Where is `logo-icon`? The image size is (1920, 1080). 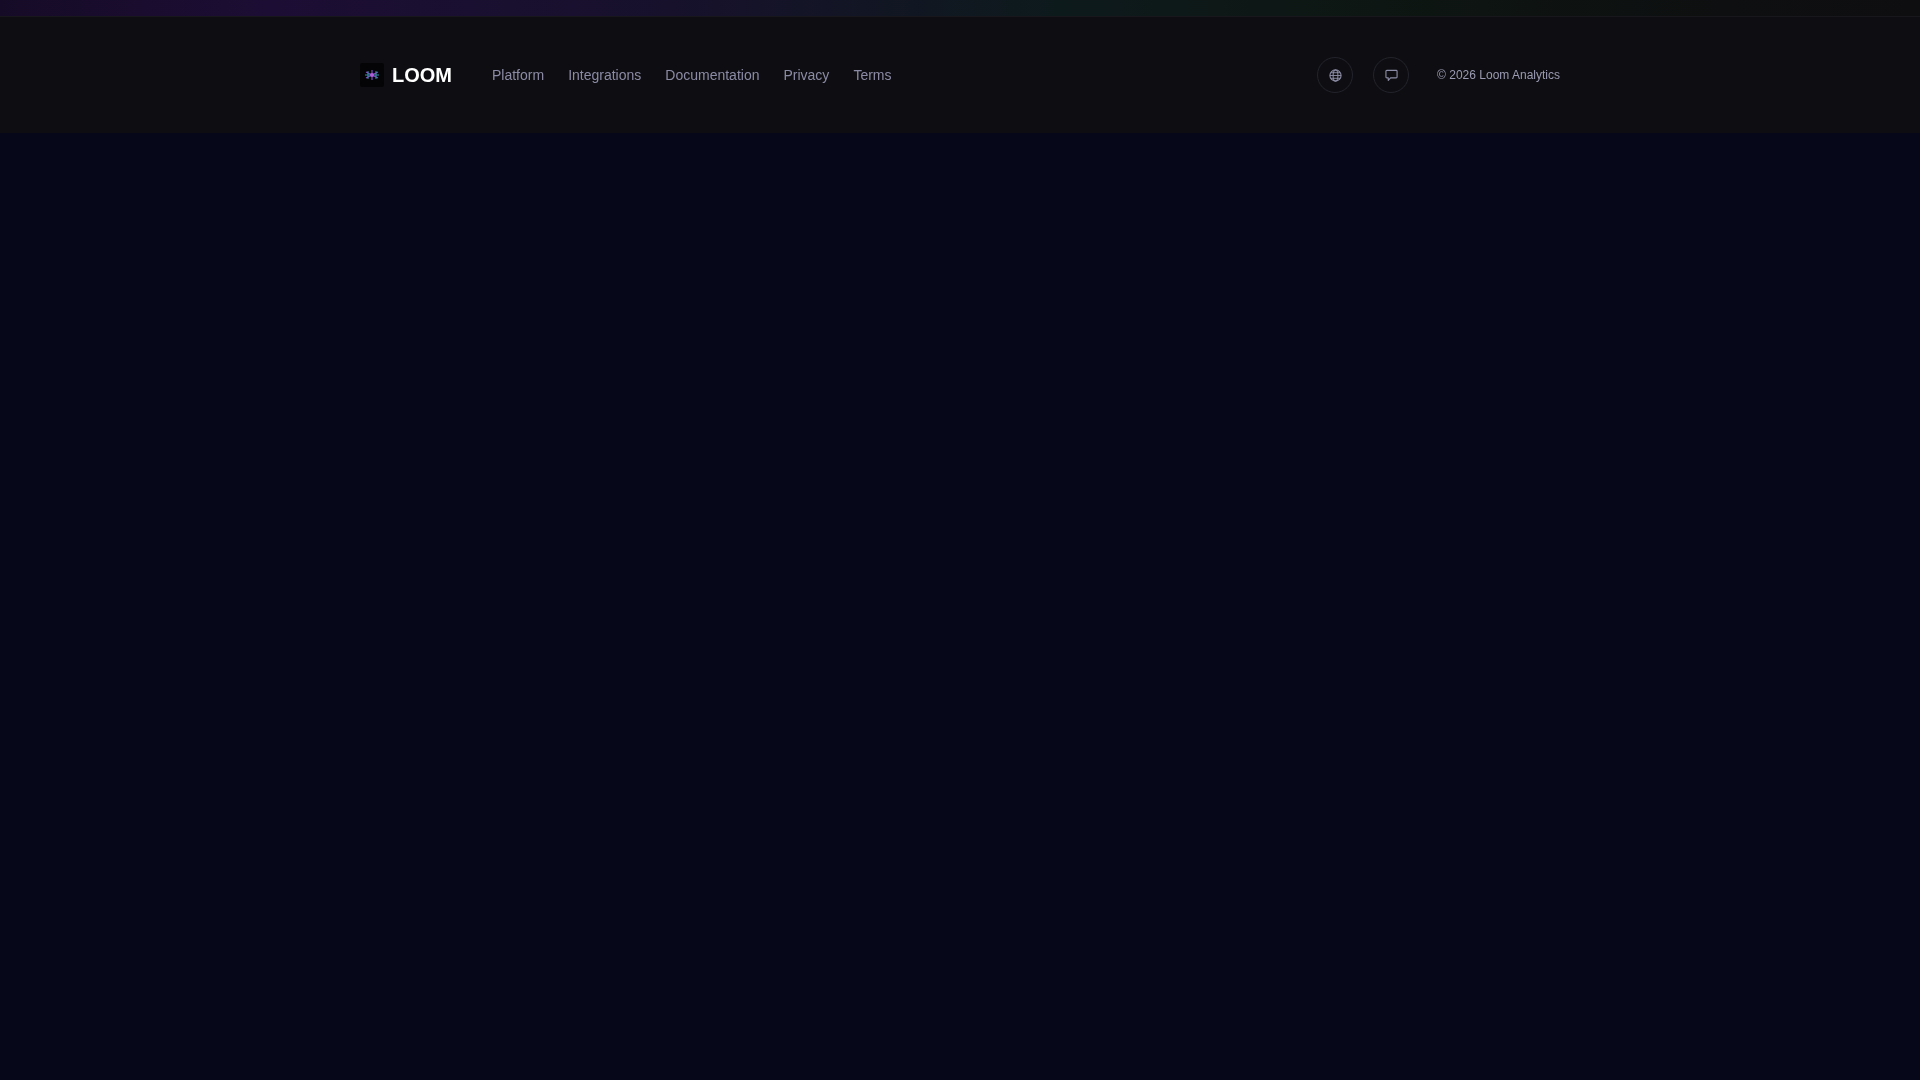 logo-icon is located at coordinates (372, 75).